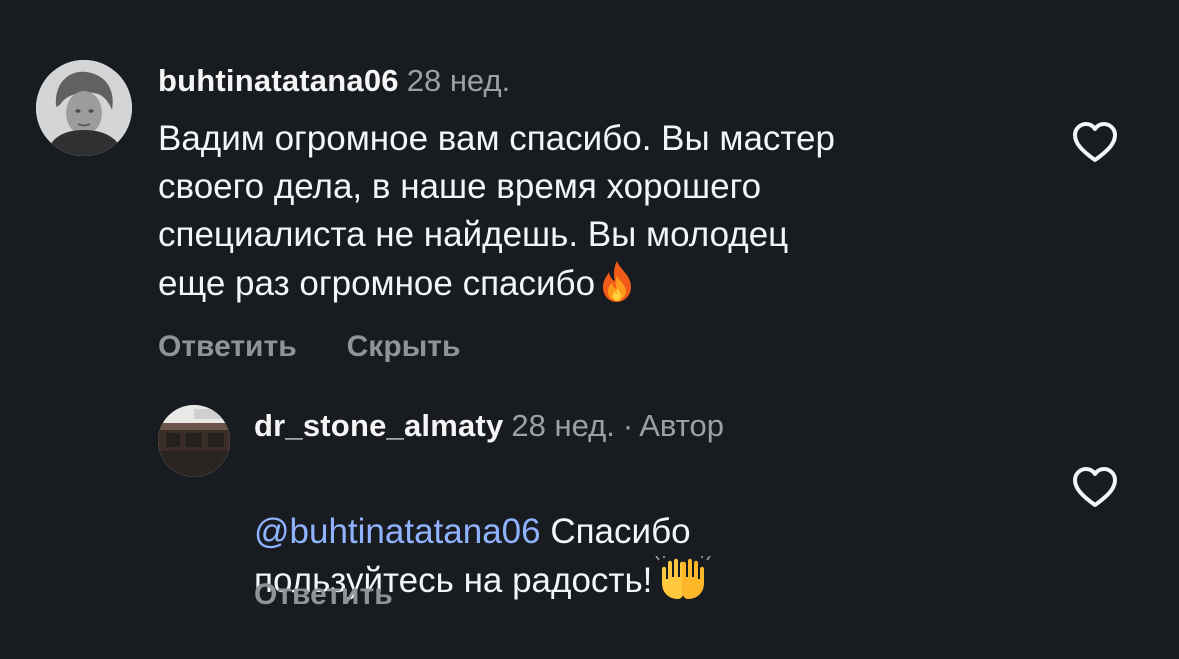  Describe the element at coordinates (615, 531) in the screenshot. I see `reply-body-line1: Спасибо` at that location.